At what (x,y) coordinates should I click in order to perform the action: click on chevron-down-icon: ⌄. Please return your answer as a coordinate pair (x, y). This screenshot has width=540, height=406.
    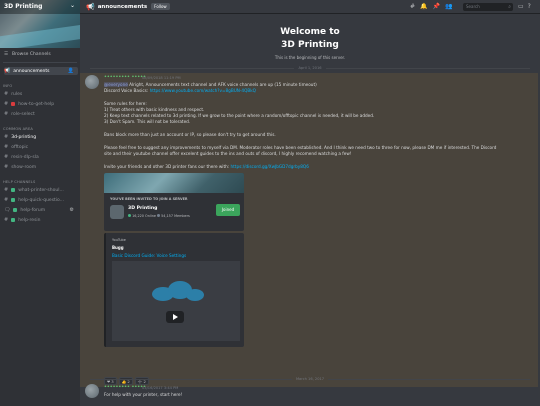
    Looking at the image, I should click on (72, 5).